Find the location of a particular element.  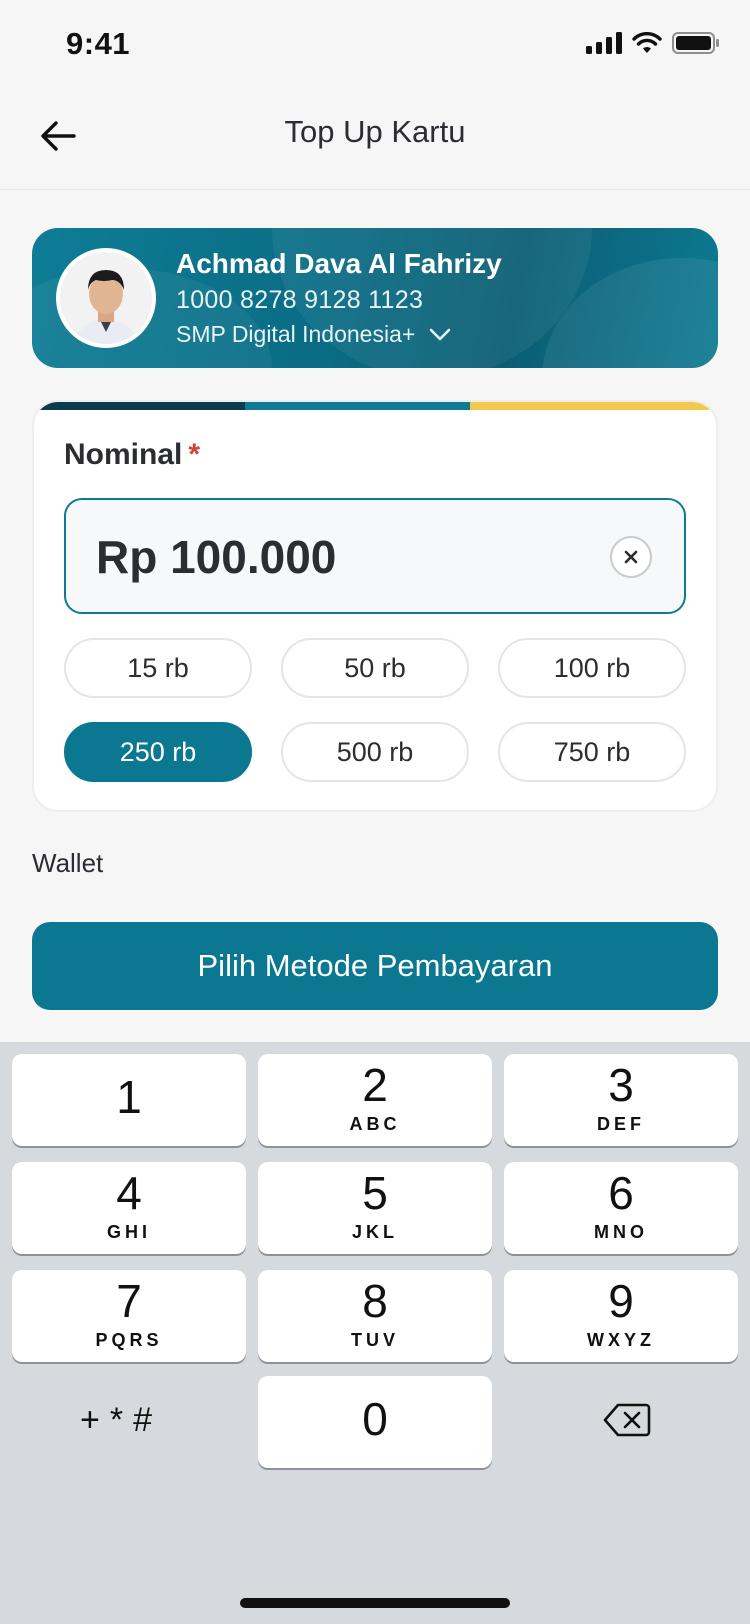

key-4: 4 GHI is located at coordinates (129, 1208).